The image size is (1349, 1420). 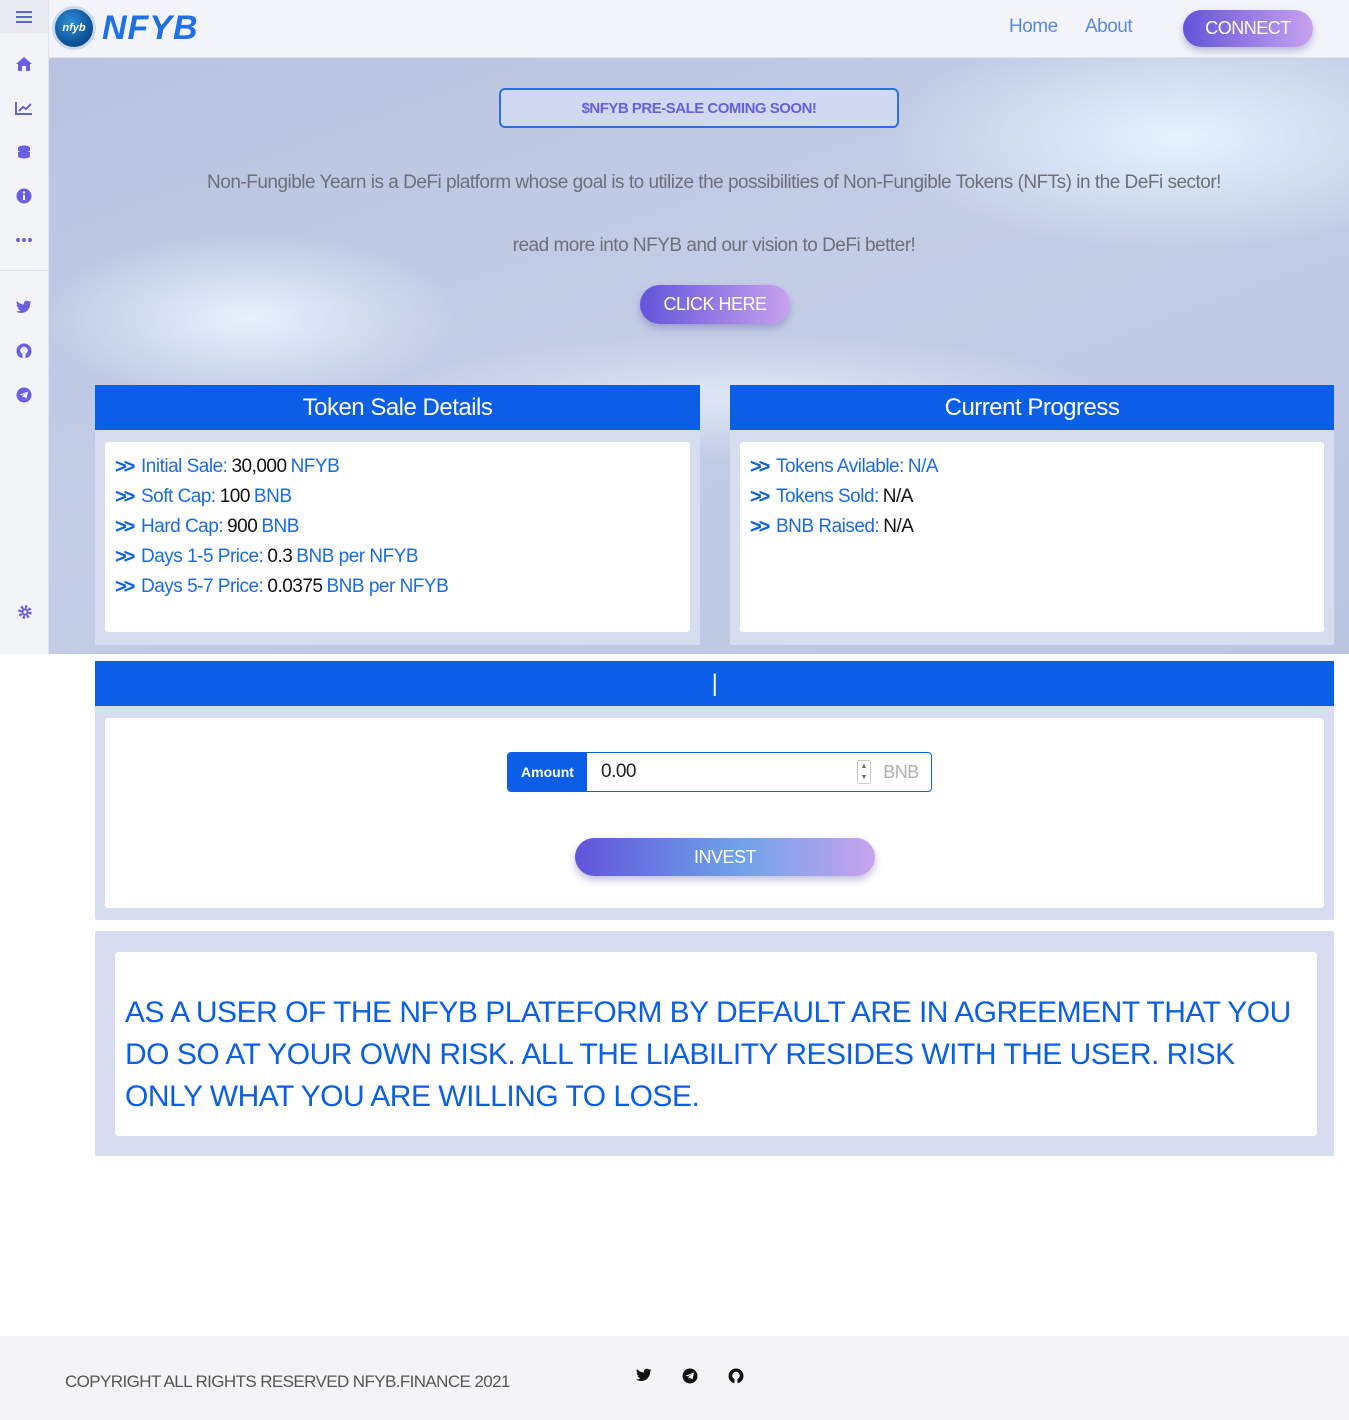 What do you see at coordinates (699, 108) in the screenshot?
I see `presale-banner: $NFYB PRE-SALE COMING SOON!` at bounding box center [699, 108].